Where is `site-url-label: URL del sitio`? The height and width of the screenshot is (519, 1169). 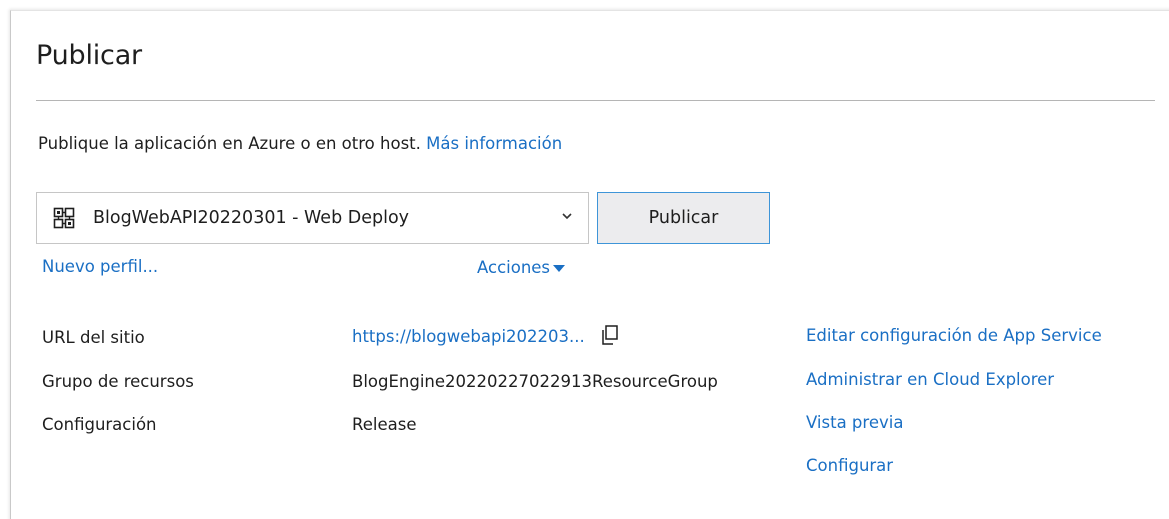
site-url-label: URL del sitio is located at coordinates (93, 337).